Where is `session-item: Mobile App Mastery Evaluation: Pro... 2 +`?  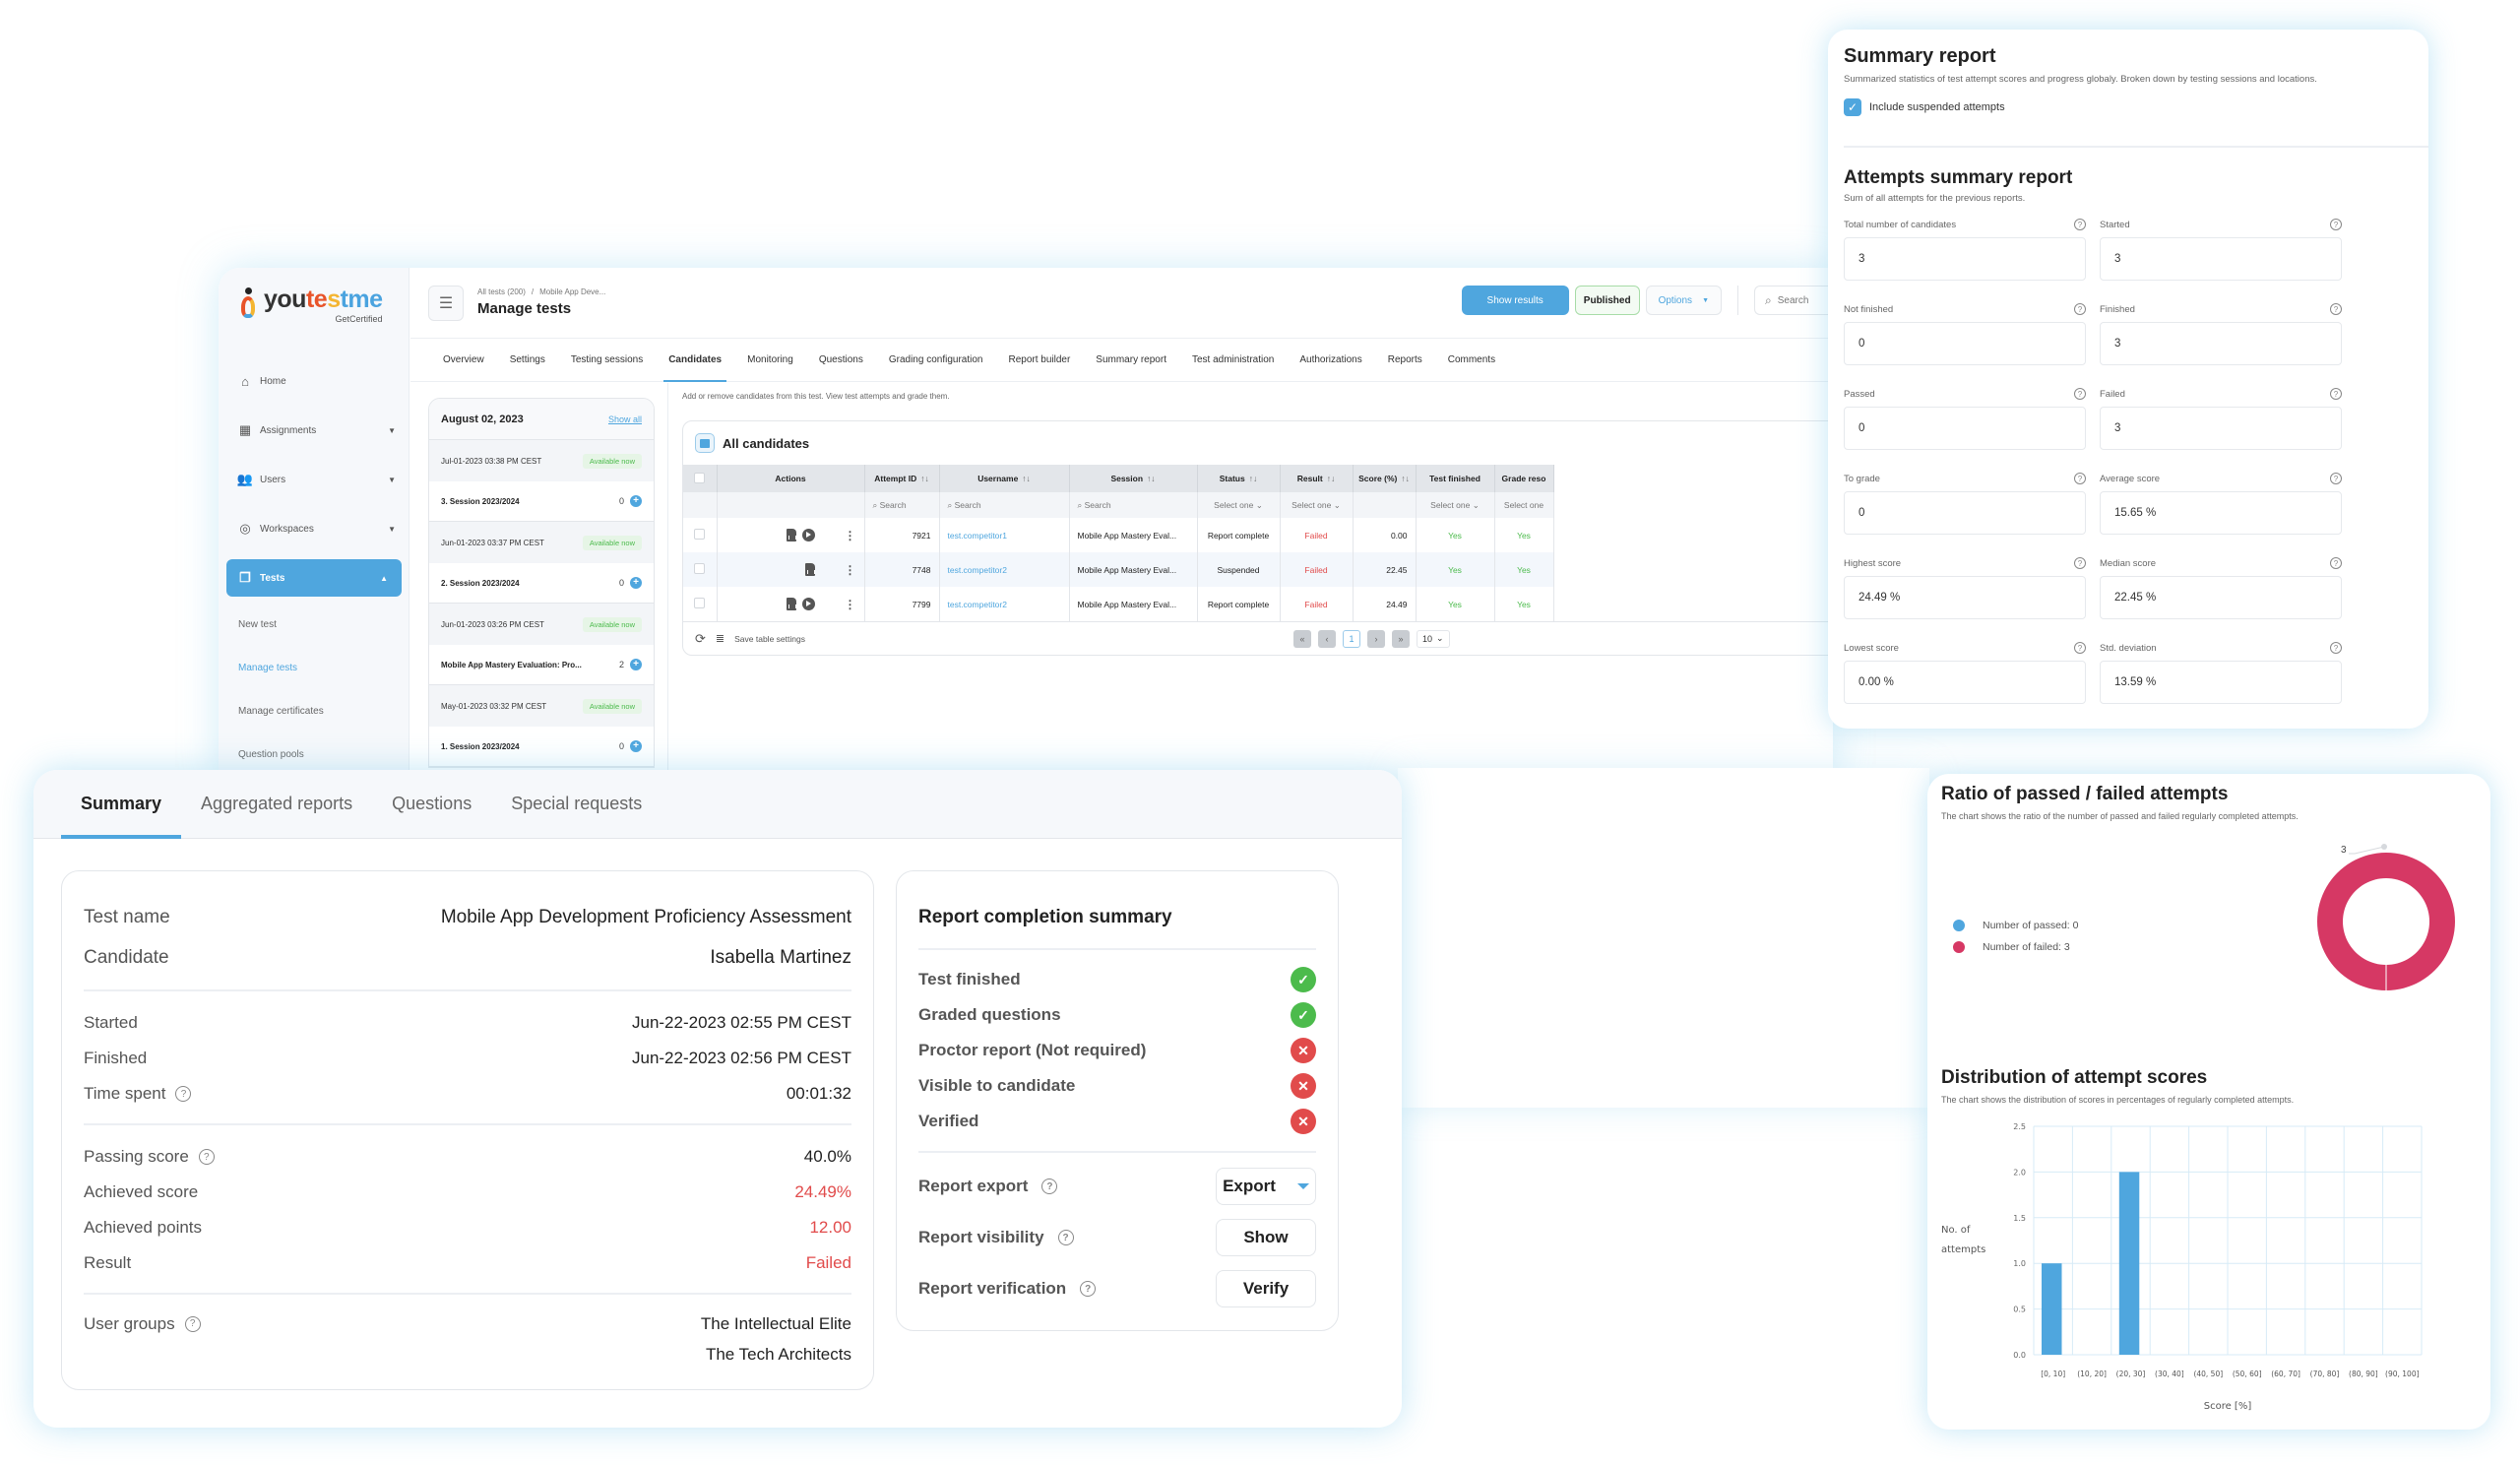
session-item: Mobile App Mastery Evaluation: Pro... 2 + is located at coordinates (541, 665).